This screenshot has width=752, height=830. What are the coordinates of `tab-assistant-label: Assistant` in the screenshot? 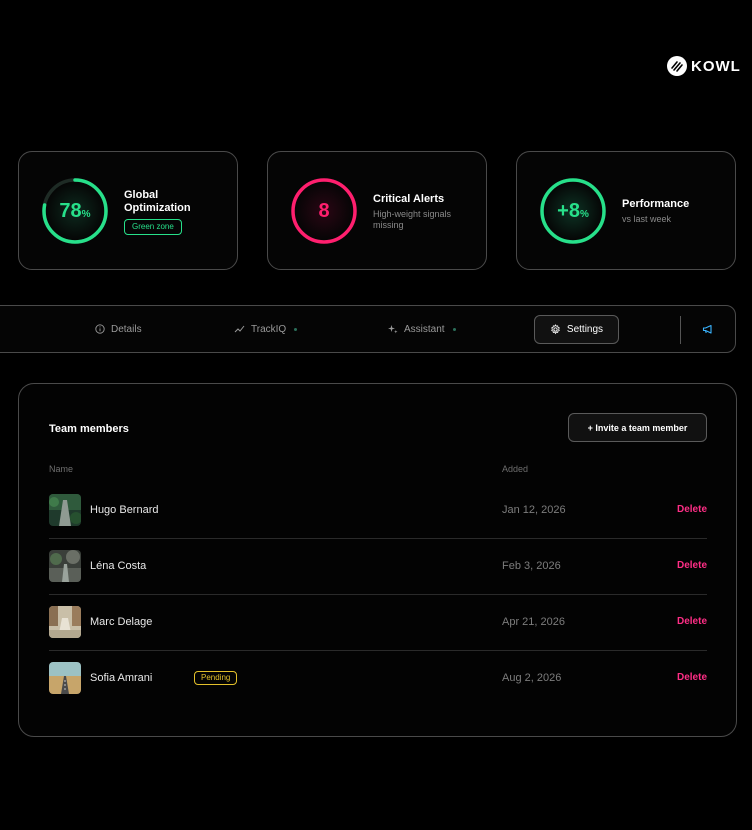 It's located at (424, 329).